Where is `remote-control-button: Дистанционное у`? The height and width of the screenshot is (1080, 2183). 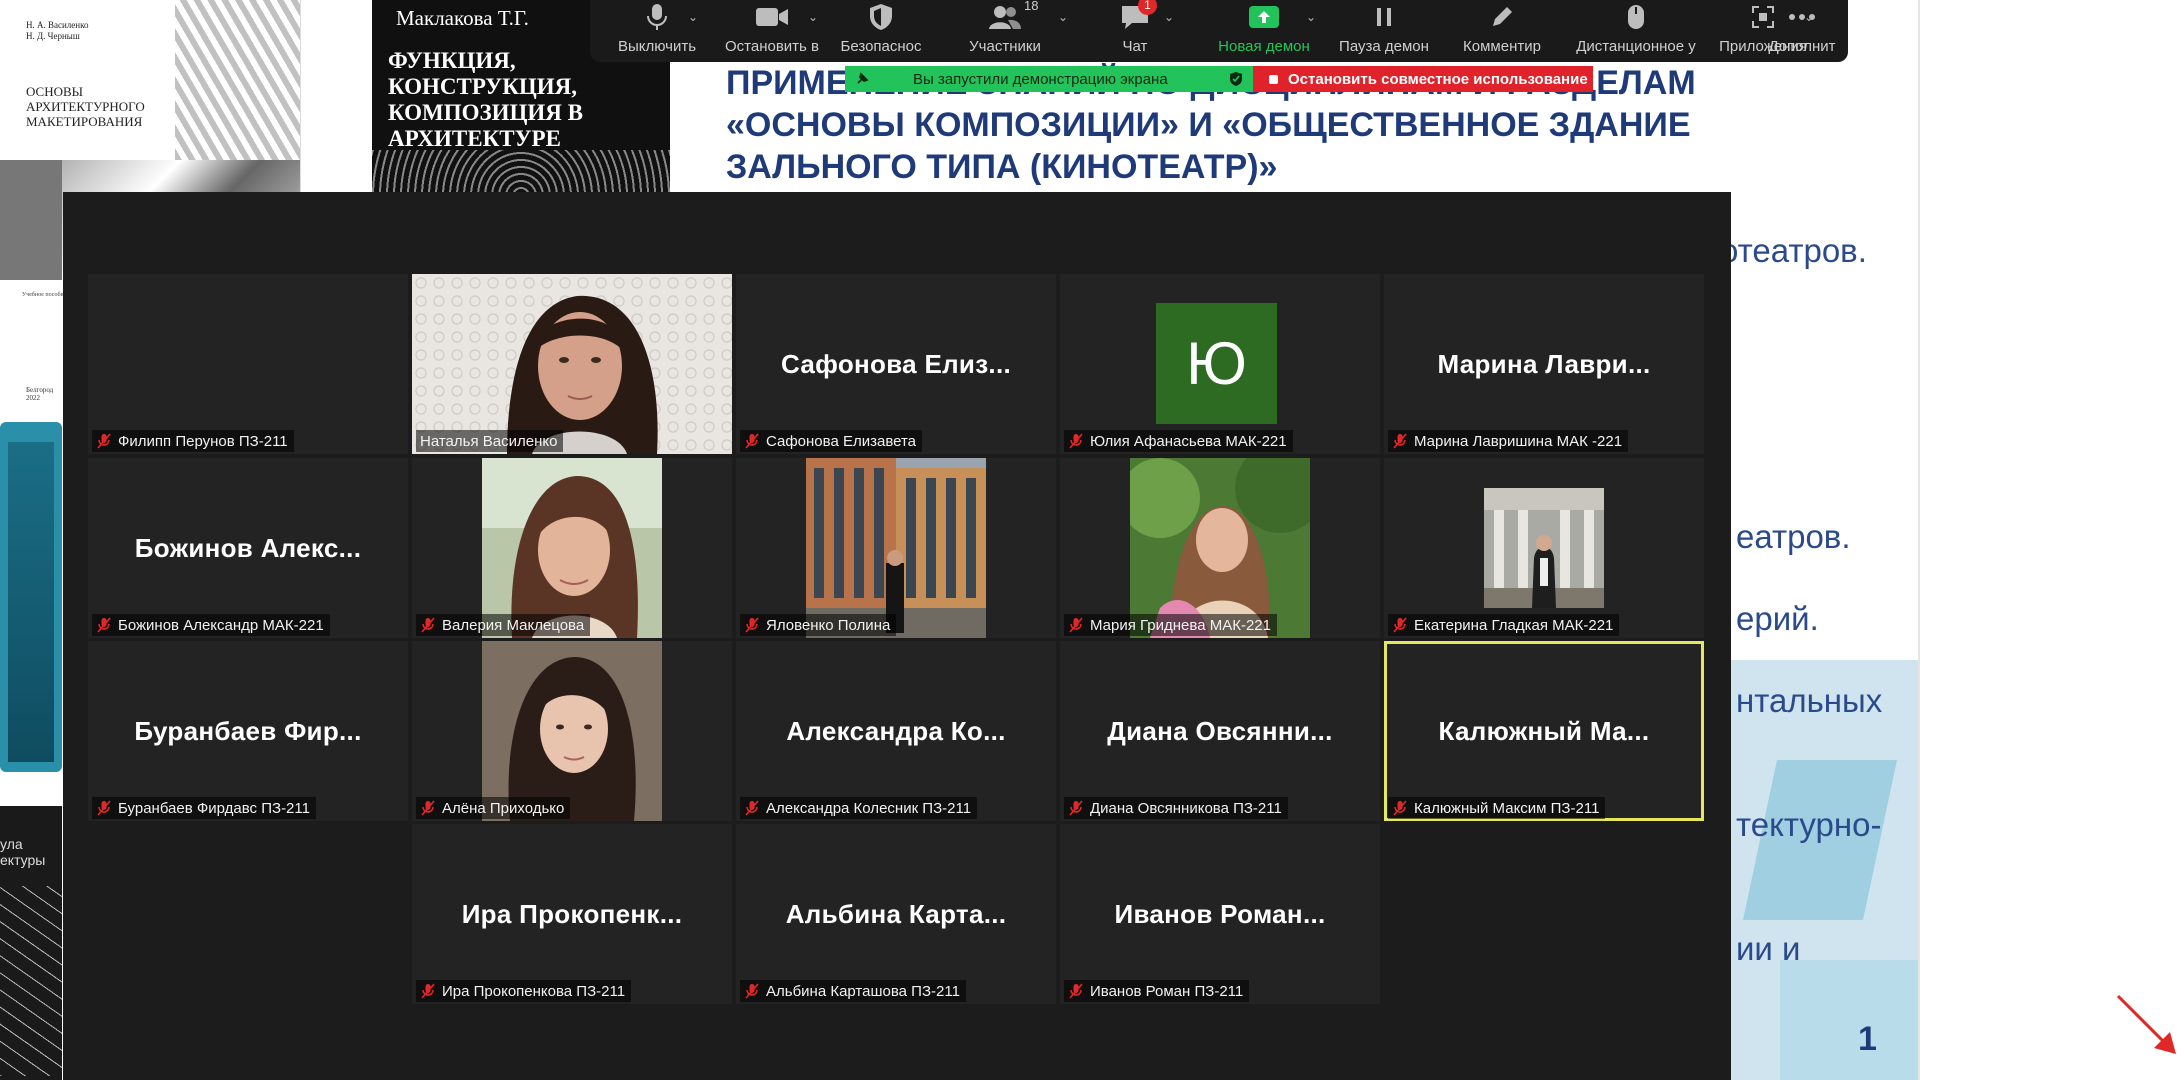 remote-control-button: Дистанционное у is located at coordinates (1636, 31).